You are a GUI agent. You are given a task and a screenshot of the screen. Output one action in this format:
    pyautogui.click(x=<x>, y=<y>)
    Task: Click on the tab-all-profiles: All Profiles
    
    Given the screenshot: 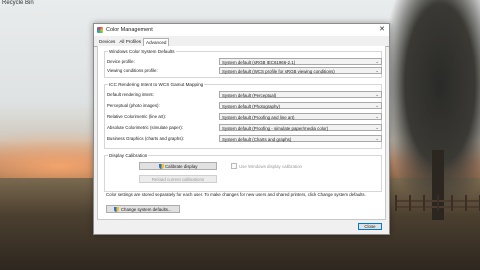 What is the action you would take?
    pyautogui.click(x=130, y=42)
    